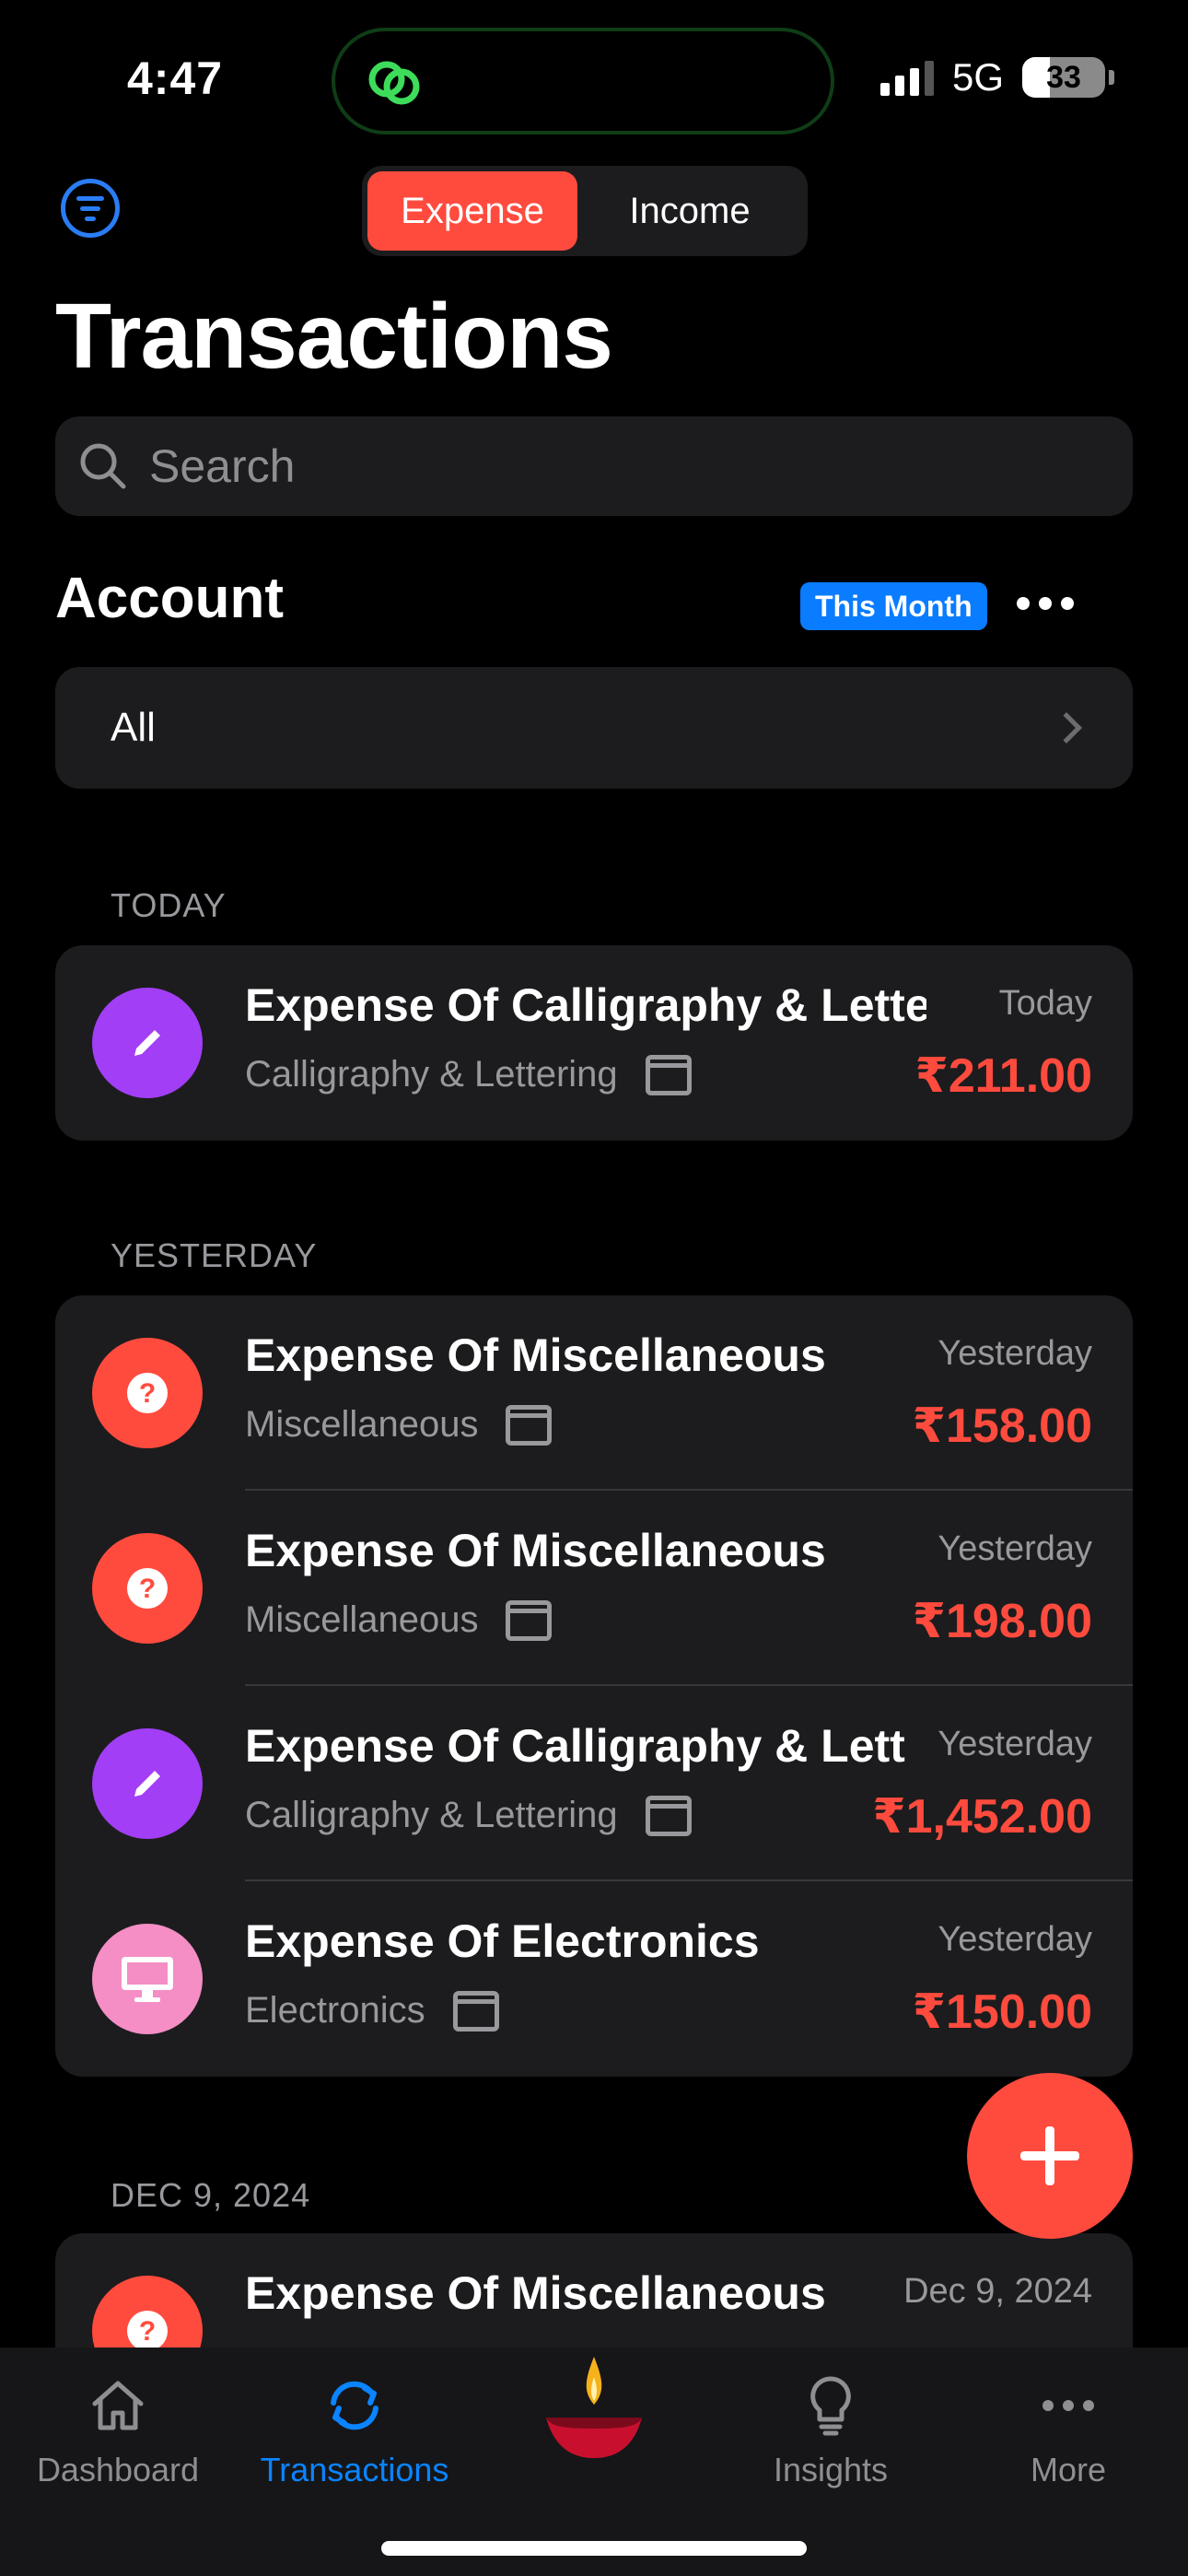  What do you see at coordinates (830, 2406) in the screenshot?
I see `lightbulb-icon` at bounding box center [830, 2406].